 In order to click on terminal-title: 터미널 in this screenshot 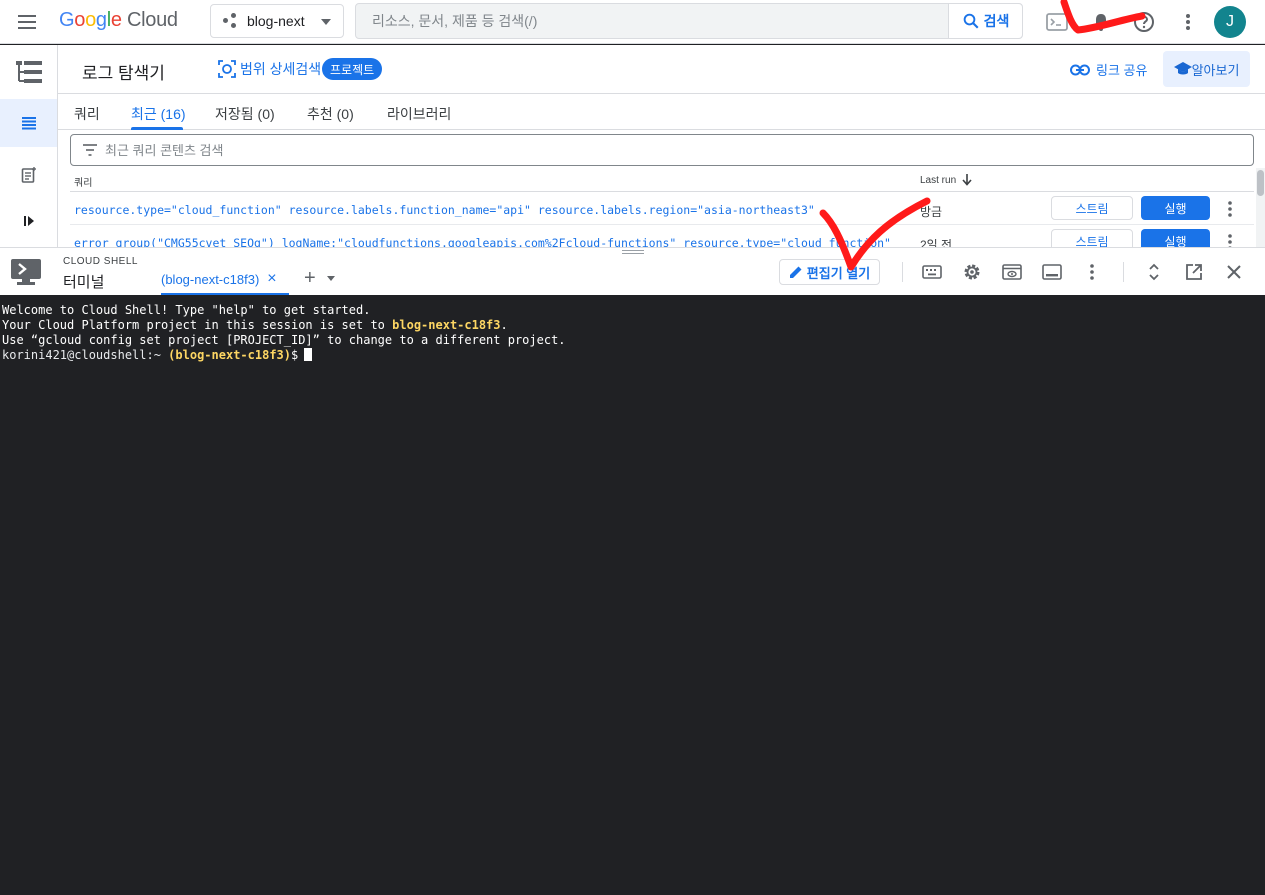, I will do `click(84, 282)`.